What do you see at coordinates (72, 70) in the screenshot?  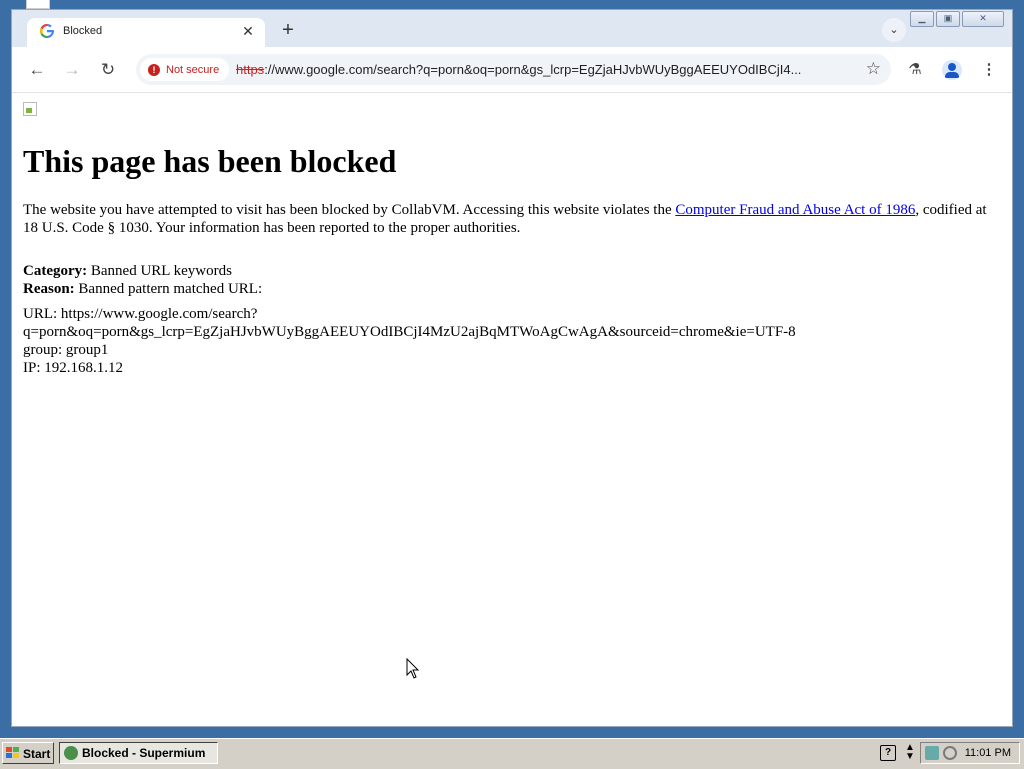 I see `forward-arrow-icon: →` at bounding box center [72, 70].